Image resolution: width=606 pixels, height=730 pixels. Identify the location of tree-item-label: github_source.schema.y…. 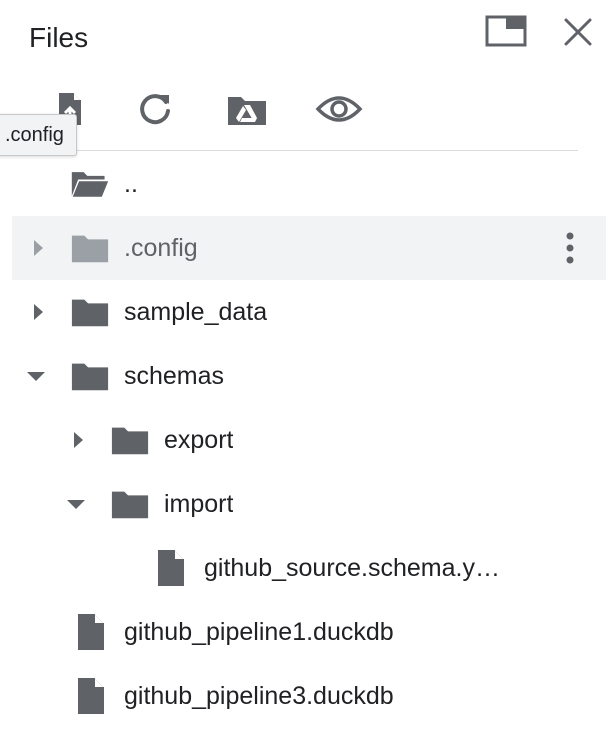
(352, 567).